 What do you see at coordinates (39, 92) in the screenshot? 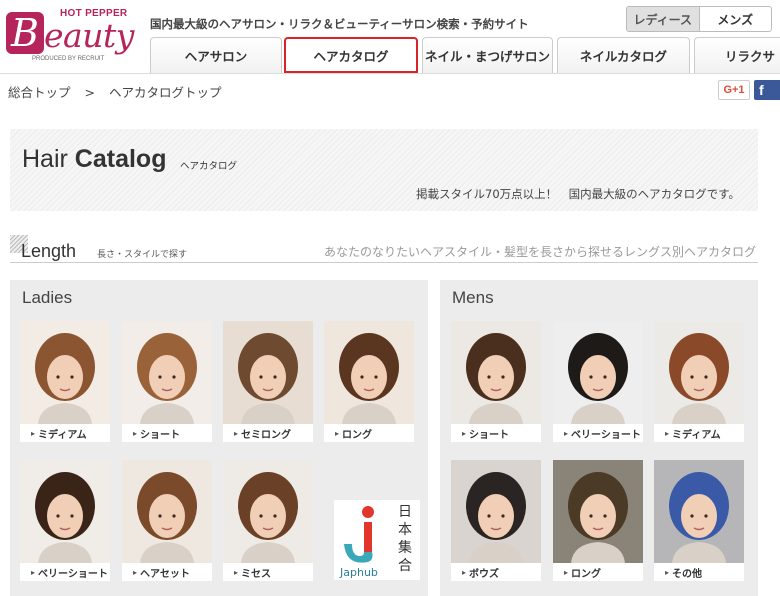
I see `breadcrumb-home-link: 総合トップ` at bounding box center [39, 92].